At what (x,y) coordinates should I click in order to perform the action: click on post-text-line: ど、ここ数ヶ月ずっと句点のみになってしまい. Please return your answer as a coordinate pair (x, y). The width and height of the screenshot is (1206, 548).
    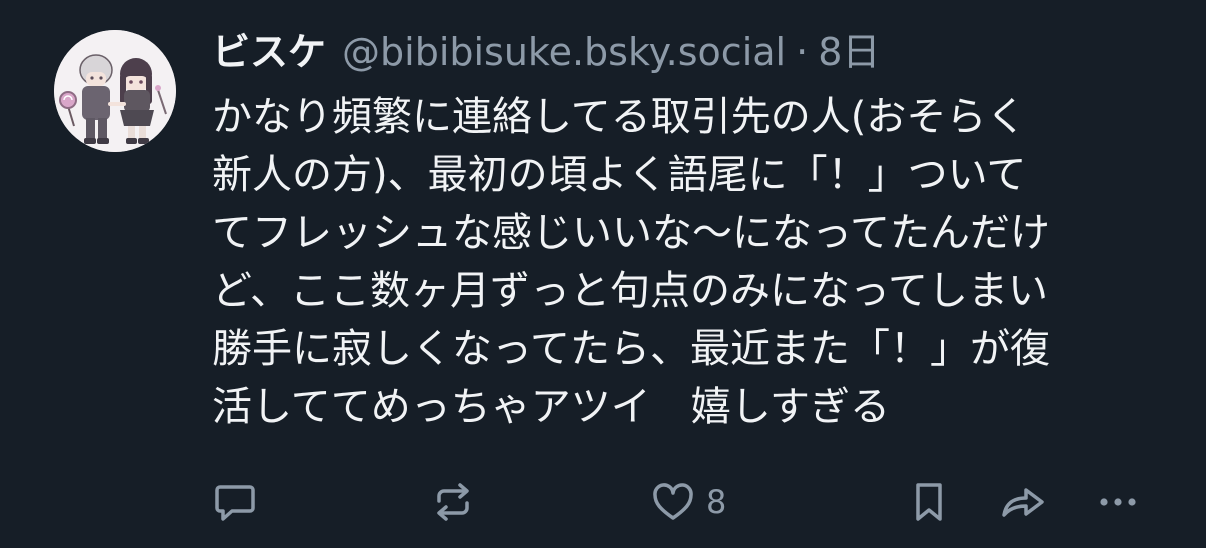
    Looking at the image, I should click on (630, 291).